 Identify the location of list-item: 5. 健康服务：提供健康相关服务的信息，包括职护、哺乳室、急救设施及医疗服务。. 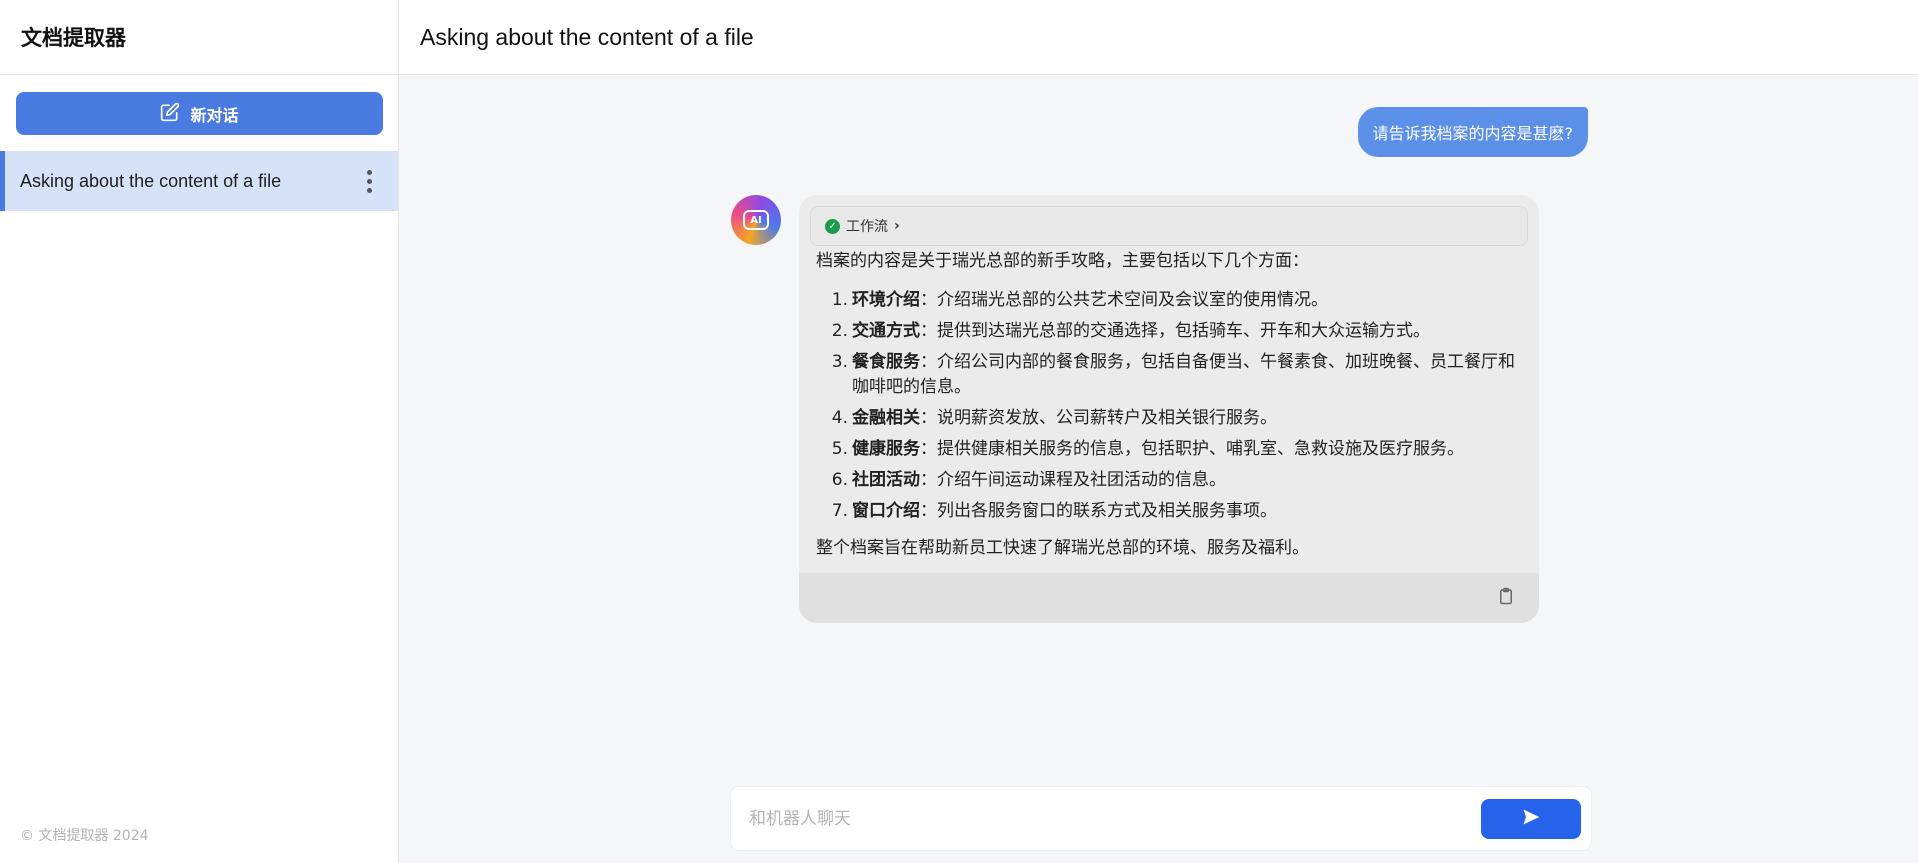
(1147, 449).